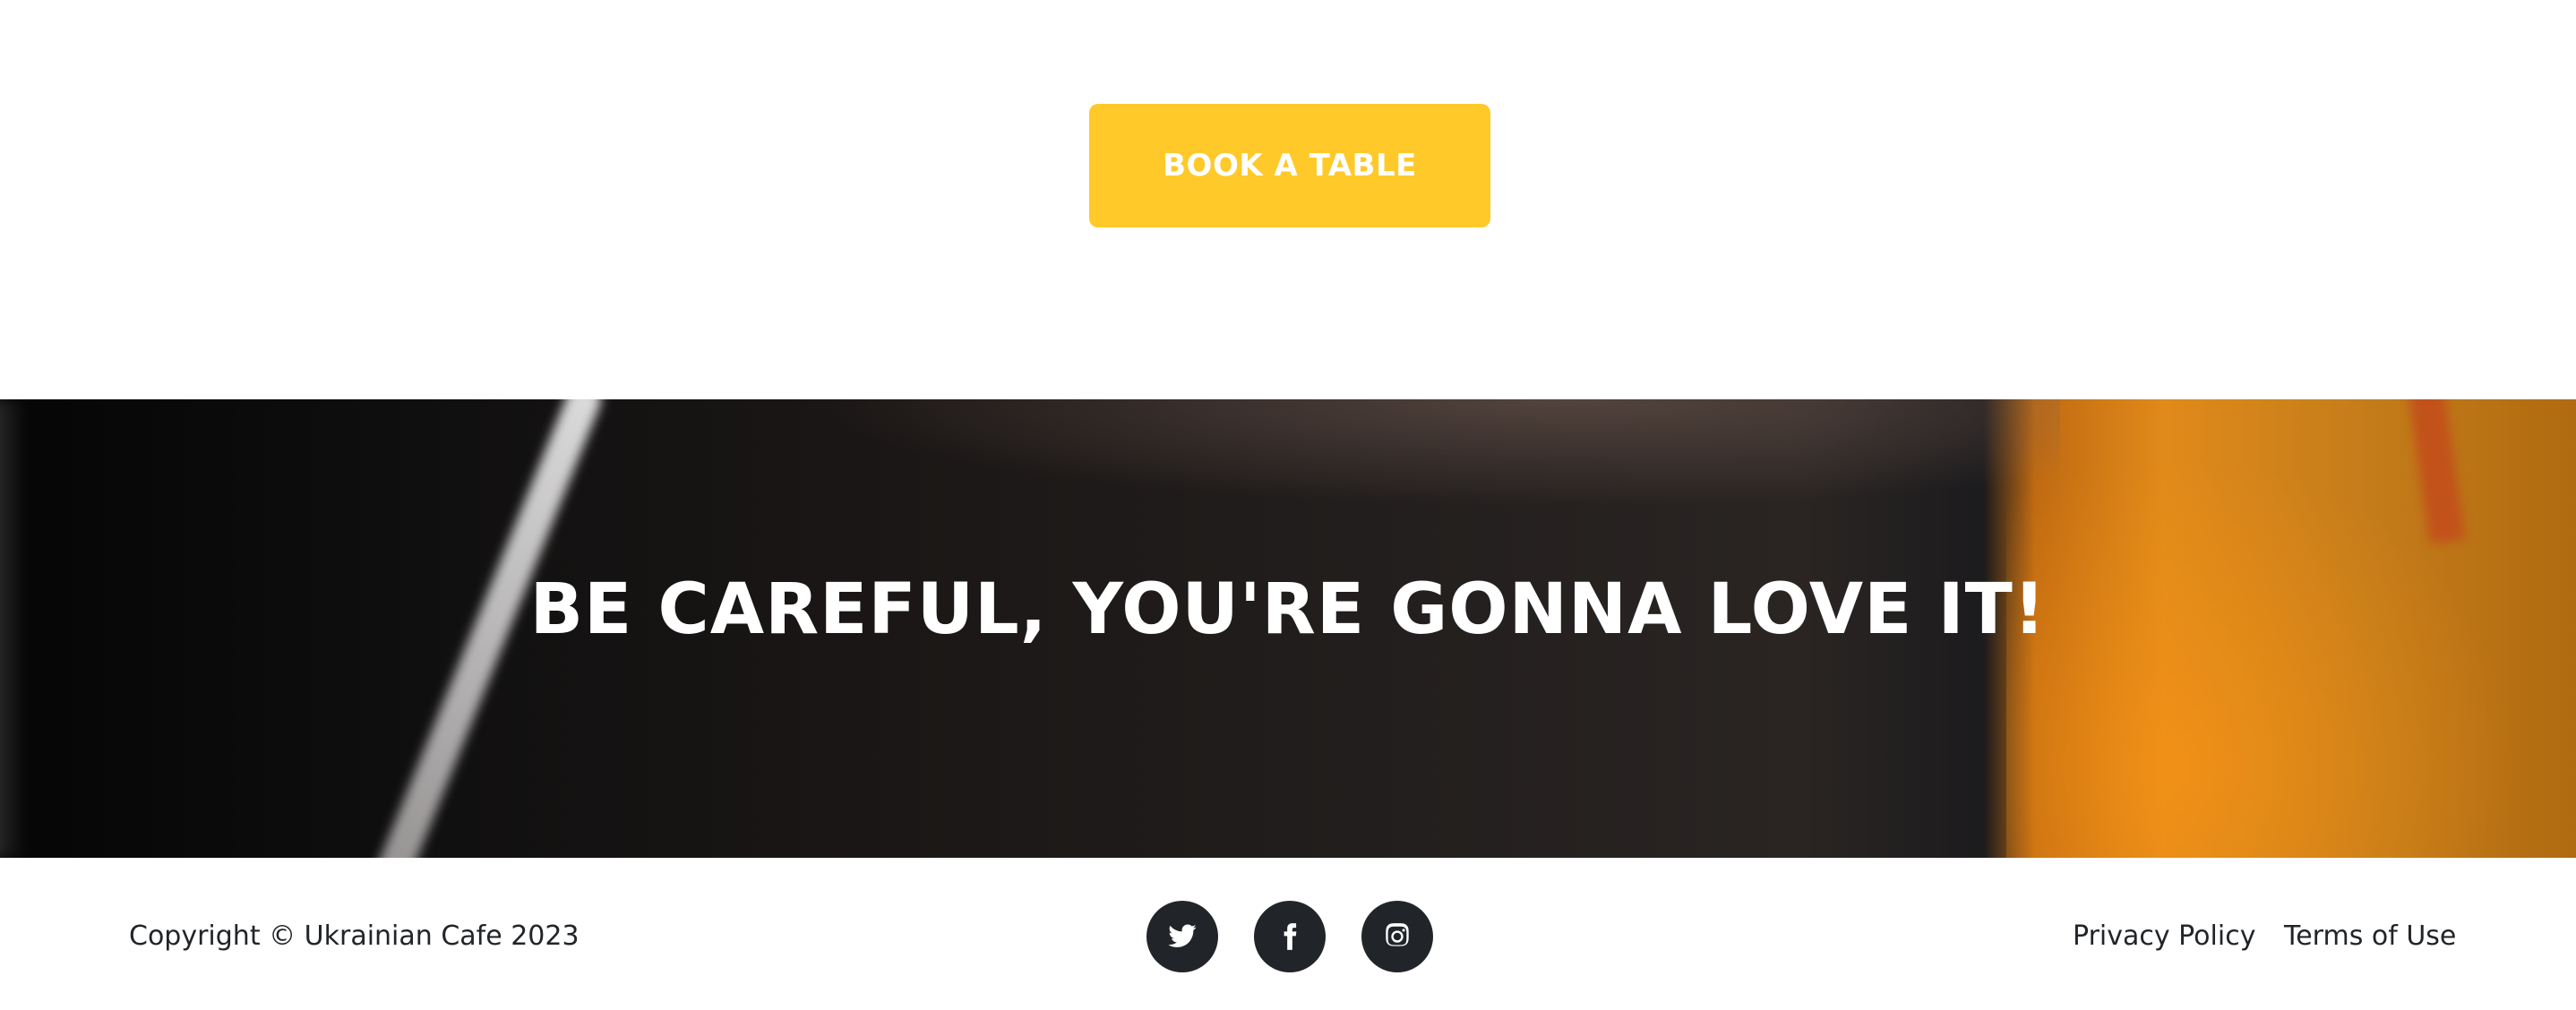  I want to click on facebook-icon, so click(1290, 937).